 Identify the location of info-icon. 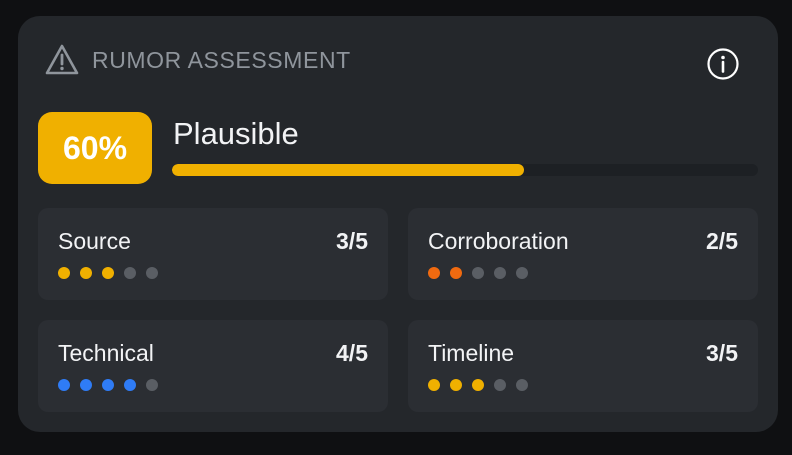
(723, 64).